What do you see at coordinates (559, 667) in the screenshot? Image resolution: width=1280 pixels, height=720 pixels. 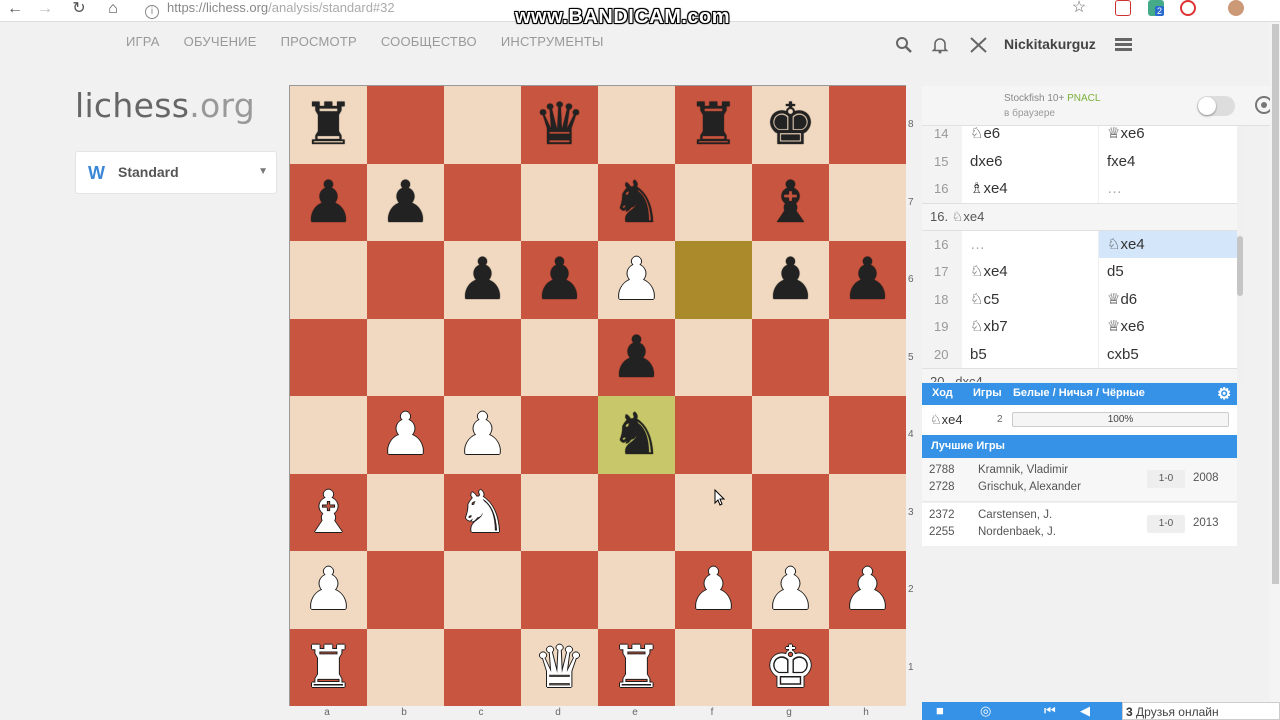 I see `square-d1` at bounding box center [559, 667].